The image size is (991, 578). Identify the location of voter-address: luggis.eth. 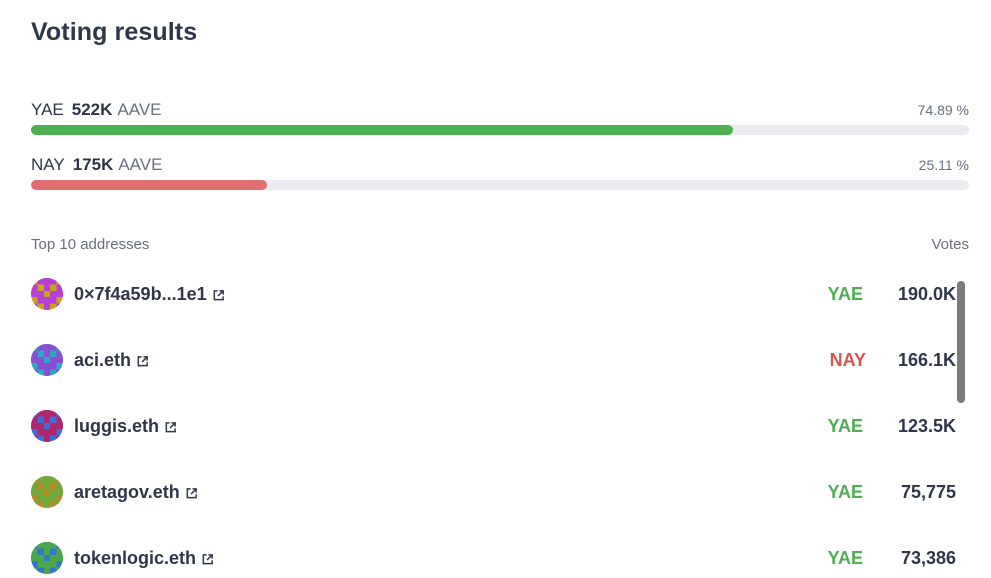
(116, 426).